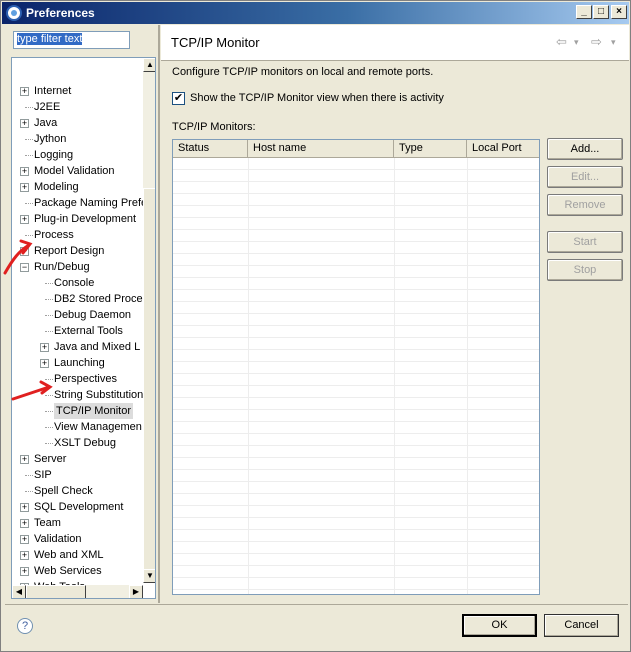  Describe the element at coordinates (584, 12) in the screenshot. I see `minimize-button: _` at that location.